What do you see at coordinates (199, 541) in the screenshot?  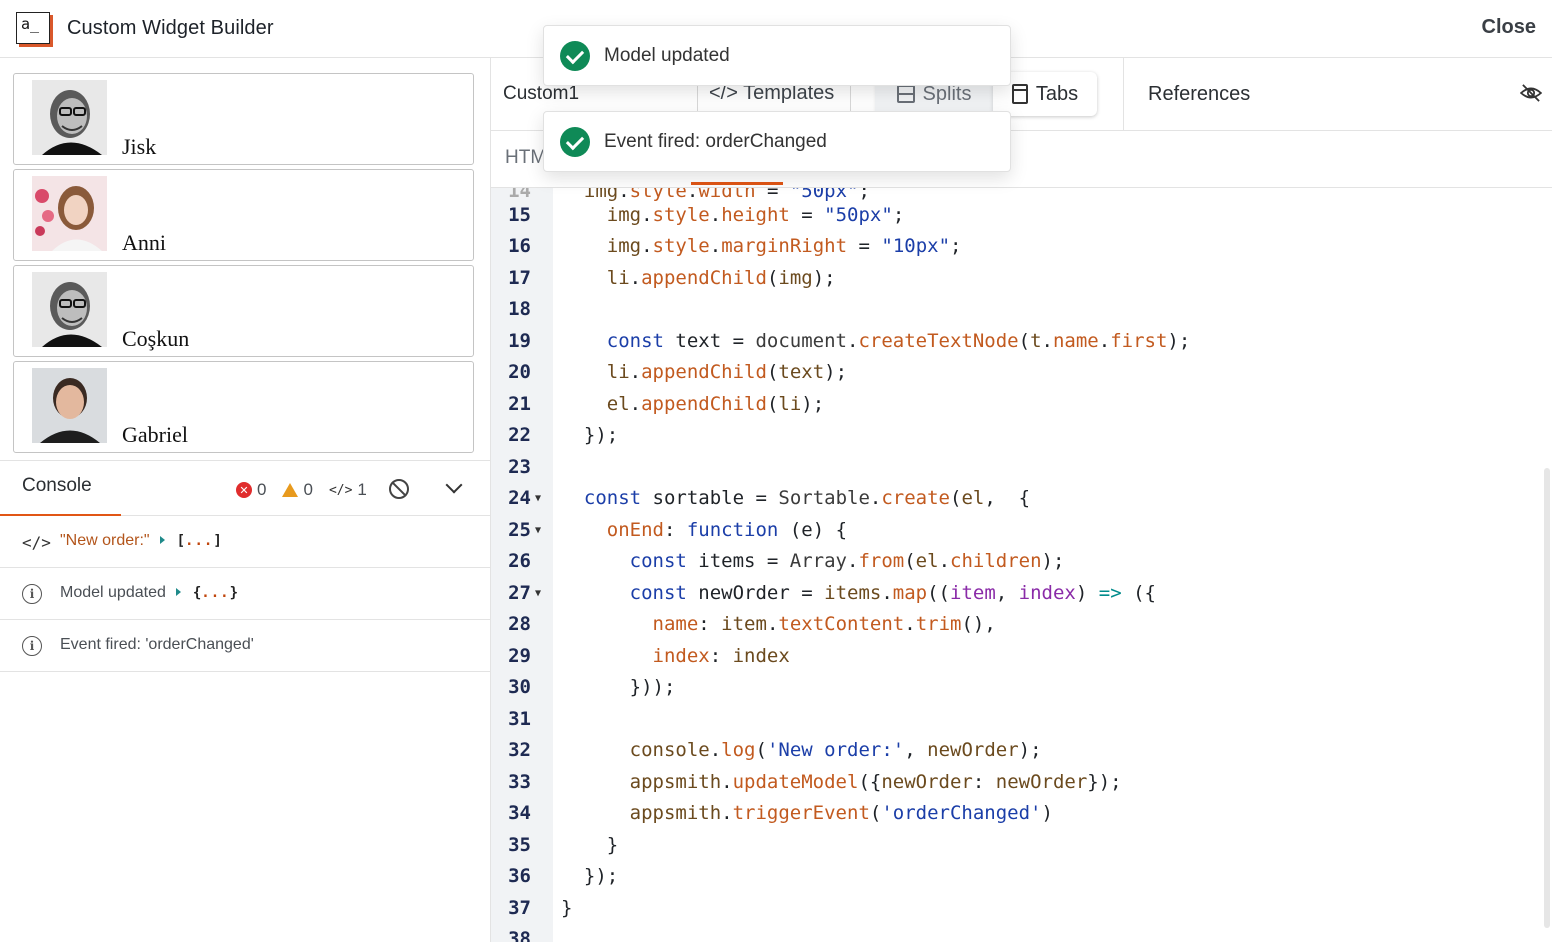 I see `log-value: [...]` at bounding box center [199, 541].